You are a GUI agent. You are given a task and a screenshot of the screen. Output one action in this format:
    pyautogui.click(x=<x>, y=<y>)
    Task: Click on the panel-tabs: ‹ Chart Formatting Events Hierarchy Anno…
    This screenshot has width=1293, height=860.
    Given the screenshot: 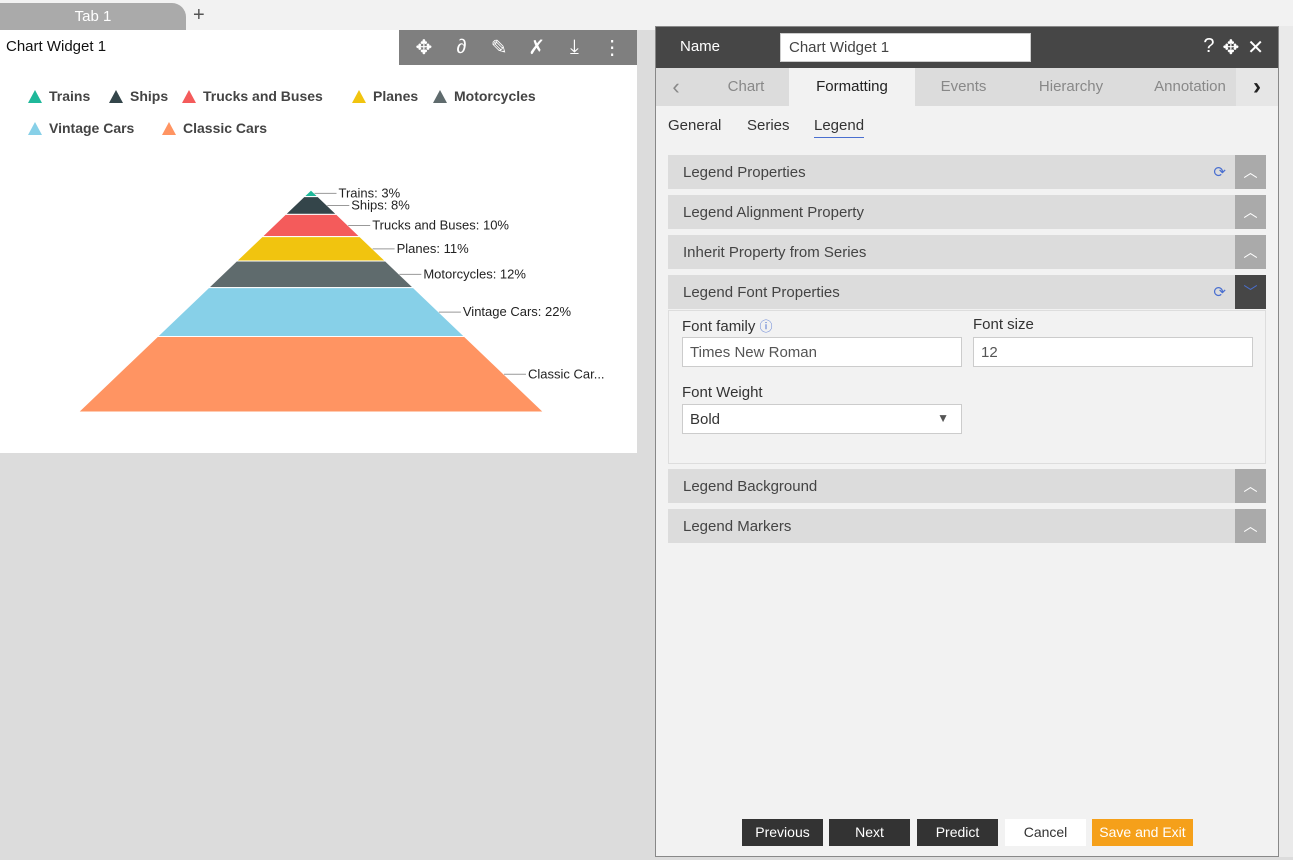 What is the action you would take?
    pyautogui.click(x=967, y=87)
    